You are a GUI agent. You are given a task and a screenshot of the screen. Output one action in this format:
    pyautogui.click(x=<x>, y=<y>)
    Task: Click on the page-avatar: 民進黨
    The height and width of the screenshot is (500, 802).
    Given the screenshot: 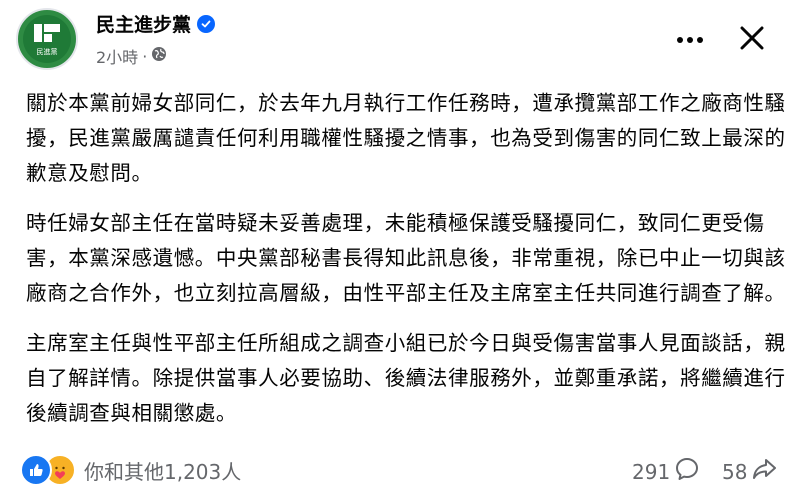 What is the action you would take?
    pyautogui.click(x=47, y=39)
    